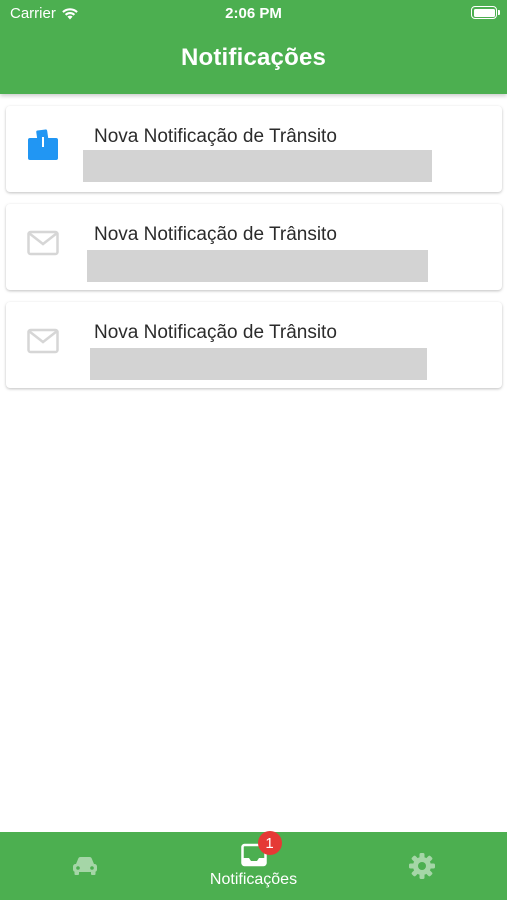 This screenshot has height=900, width=507. I want to click on status-time: 2:06 PM, so click(253, 13).